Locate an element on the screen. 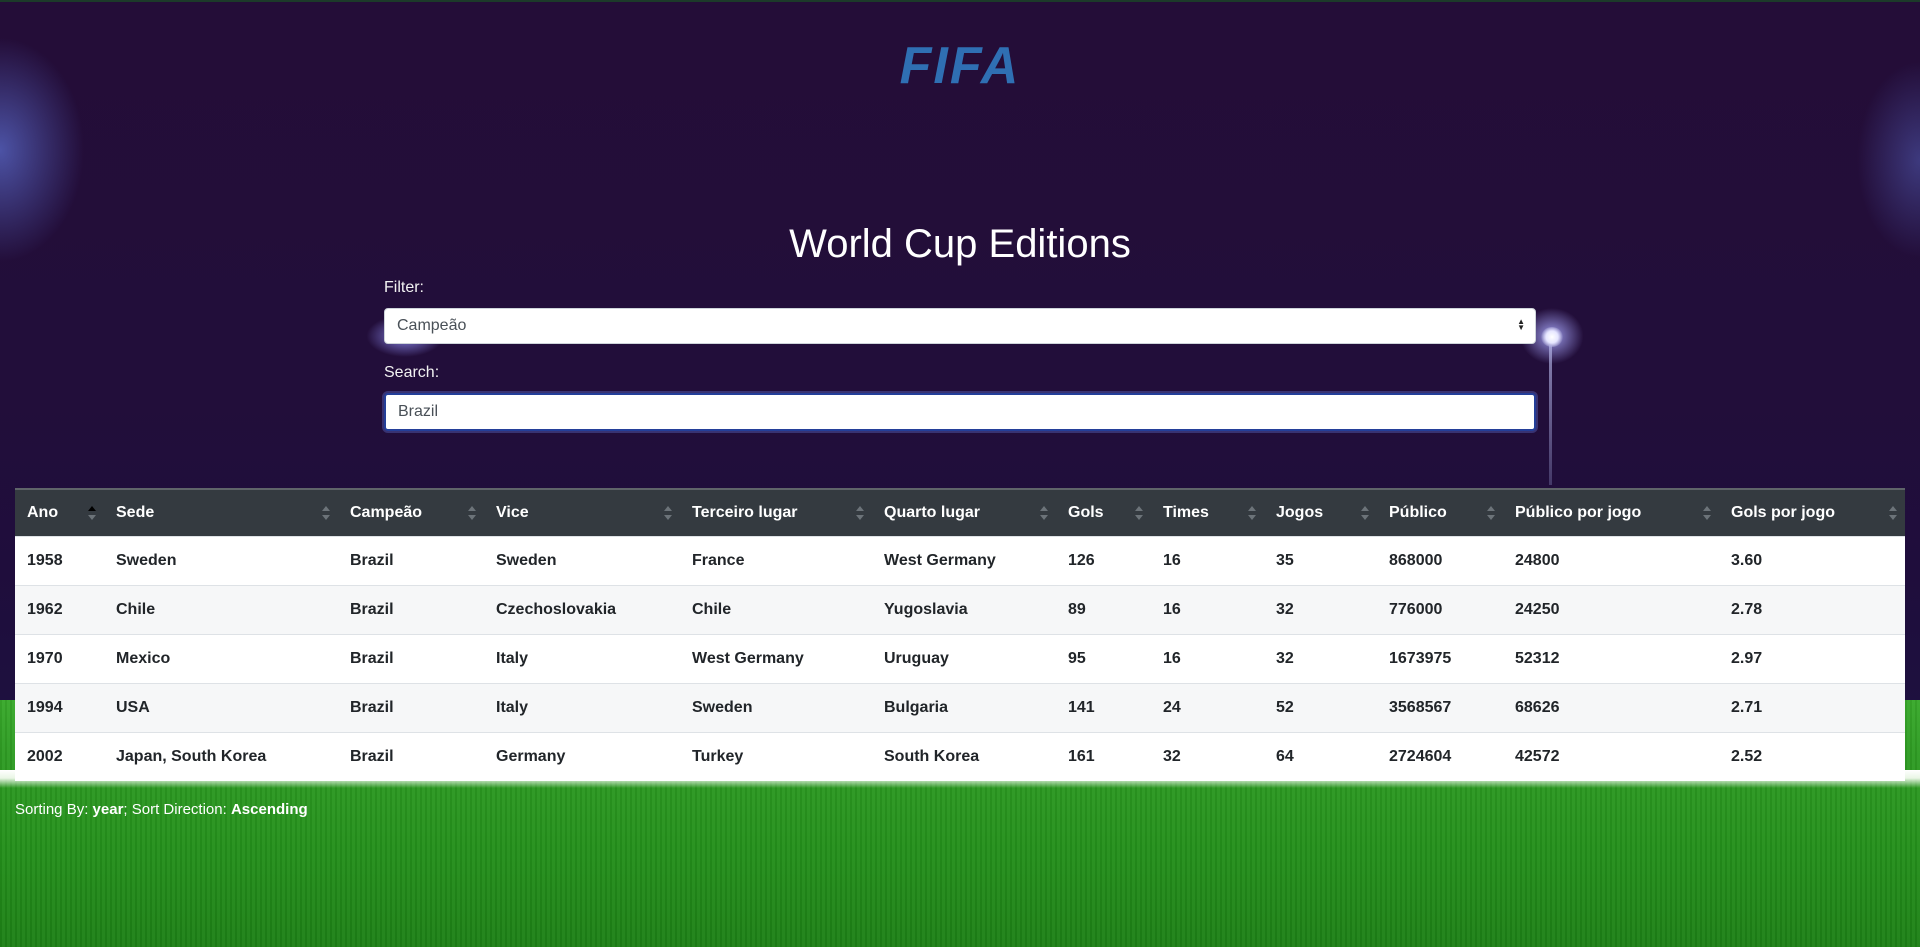 The width and height of the screenshot is (1920, 947). column-header: Jogos is located at coordinates (1320, 512).